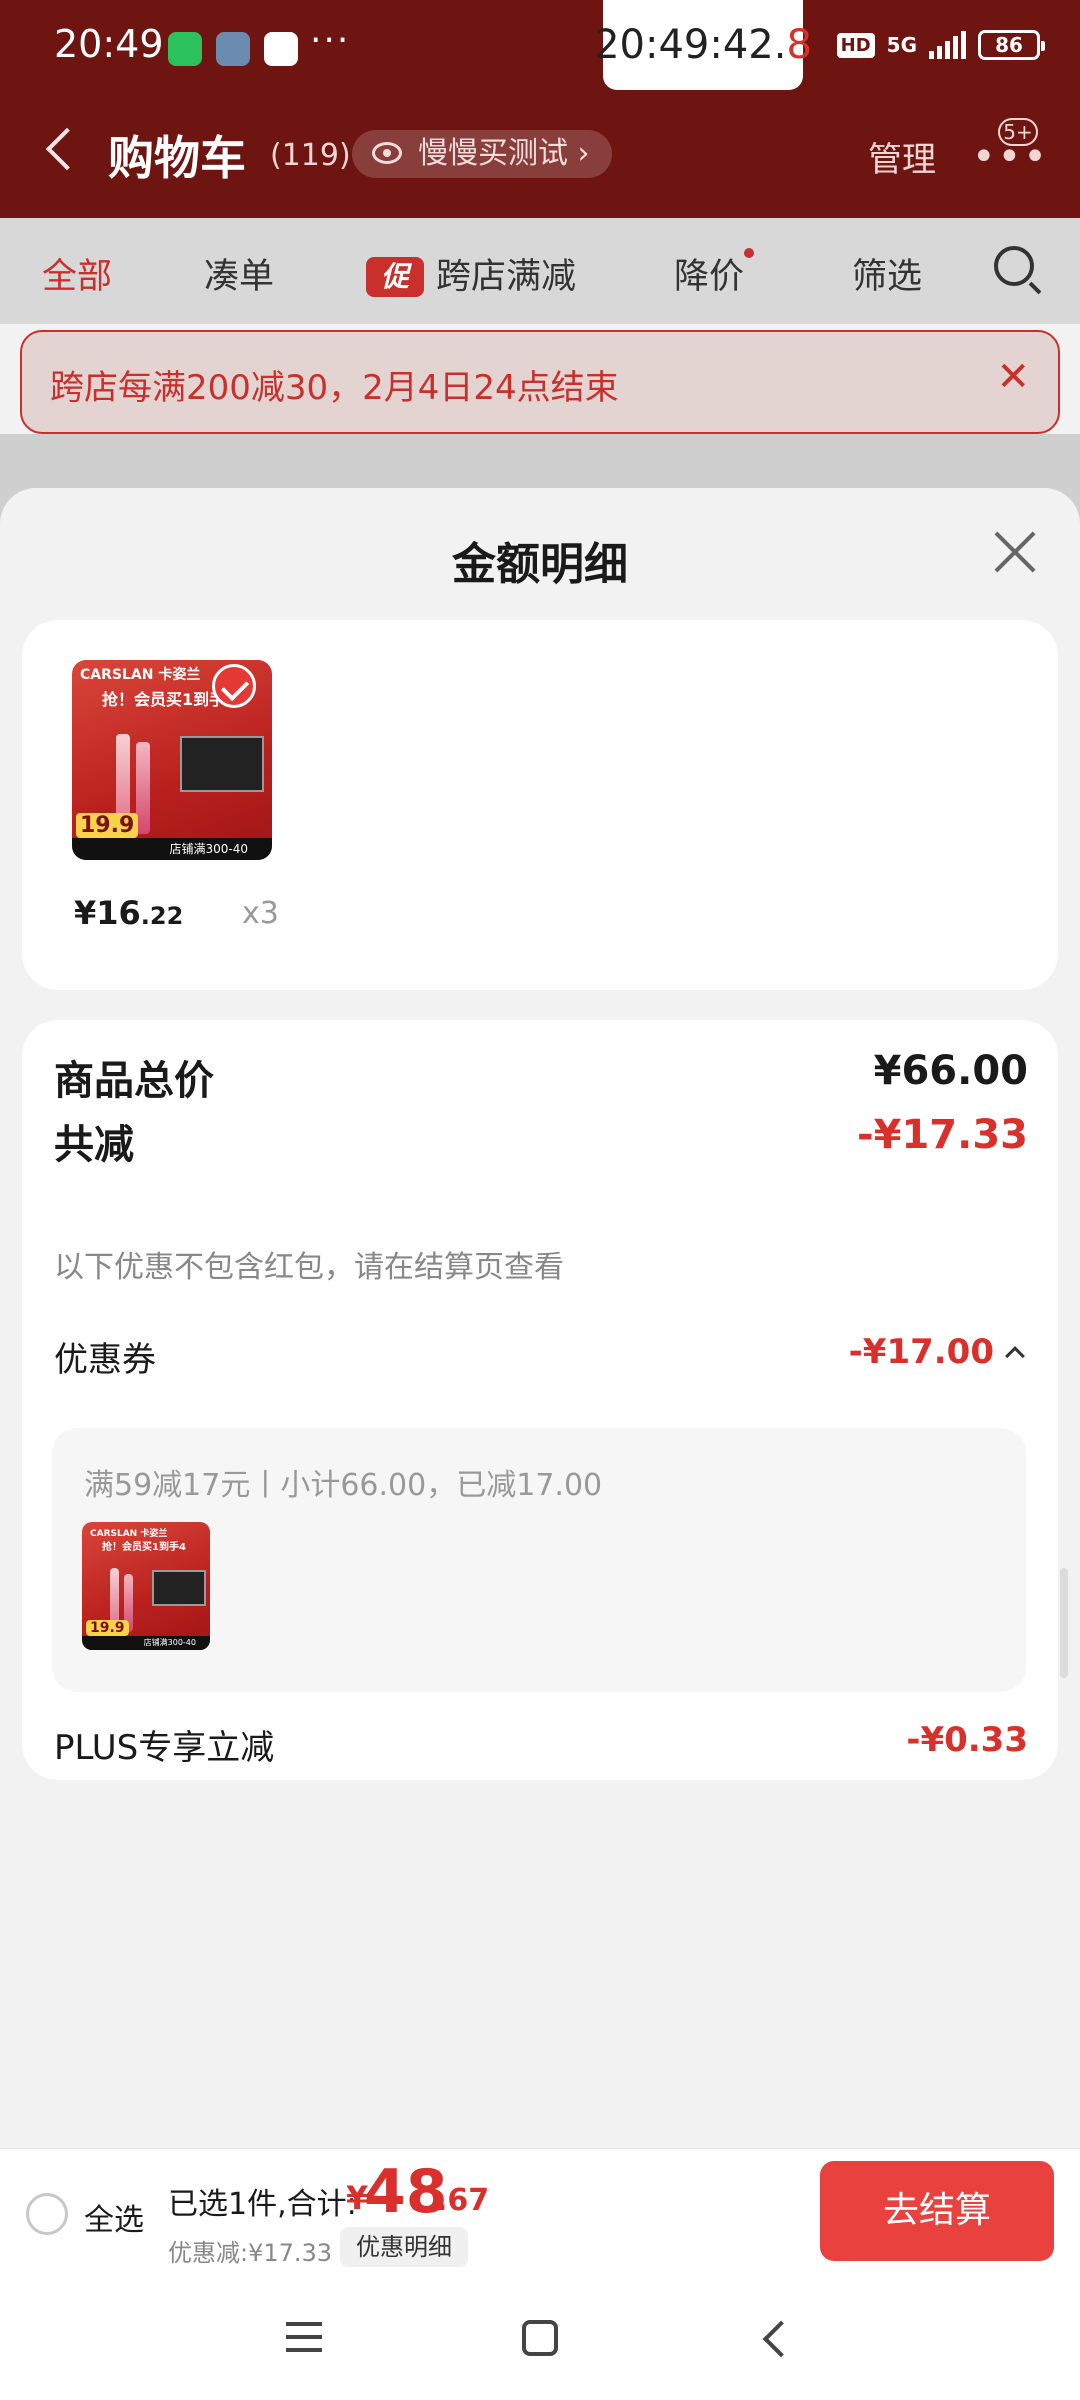  I want to click on network-type: 5G, so click(901, 45).